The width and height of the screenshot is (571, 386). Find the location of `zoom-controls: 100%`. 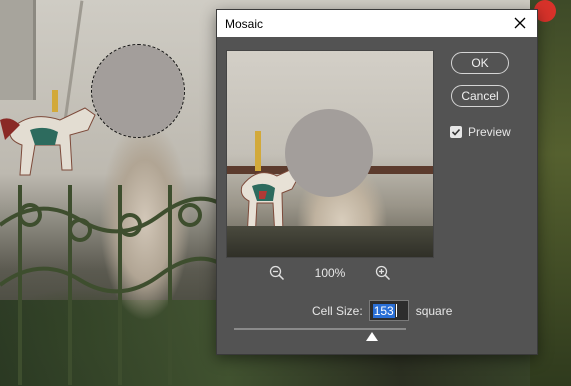

zoom-controls: 100% is located at coordinates (330, 273).